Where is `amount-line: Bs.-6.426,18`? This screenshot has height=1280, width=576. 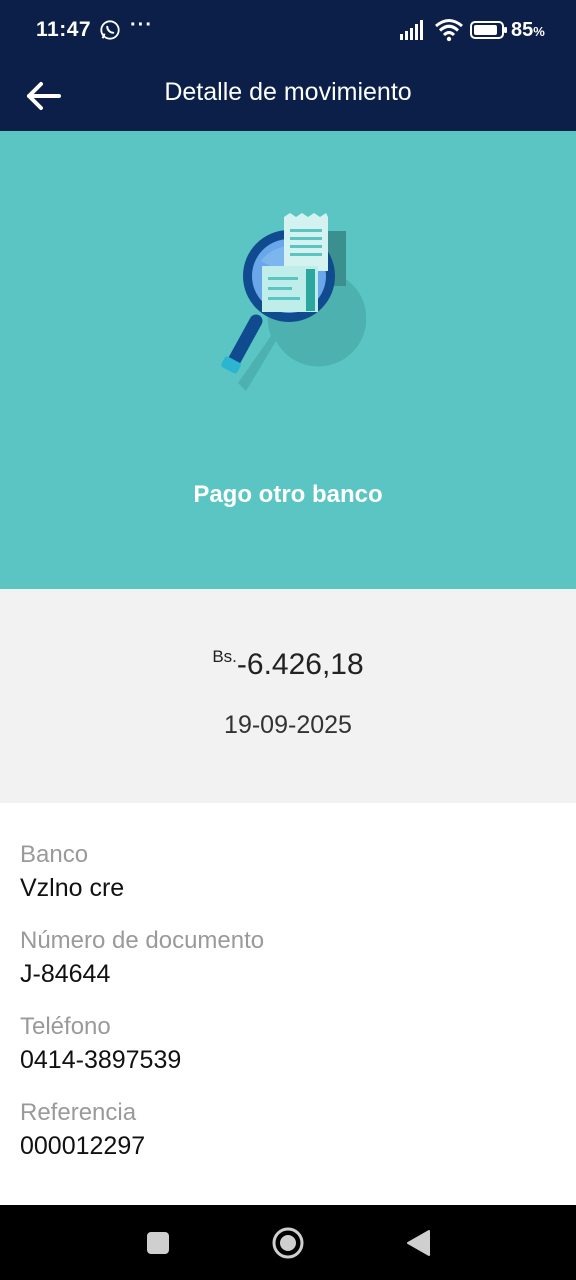 amount-line: Bs.-6.426,18 is located at coordinates (288, 664).